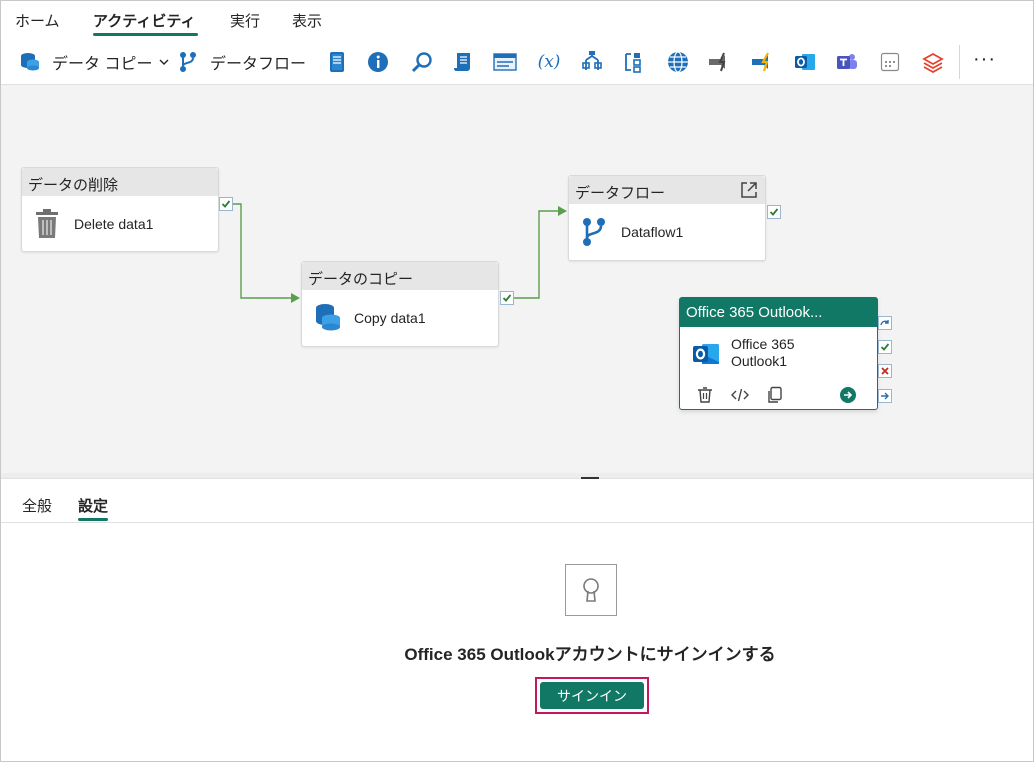  Describe the element at coordinates (120, 182) in the screenshot. I see `node-header: データの削除` at that location.